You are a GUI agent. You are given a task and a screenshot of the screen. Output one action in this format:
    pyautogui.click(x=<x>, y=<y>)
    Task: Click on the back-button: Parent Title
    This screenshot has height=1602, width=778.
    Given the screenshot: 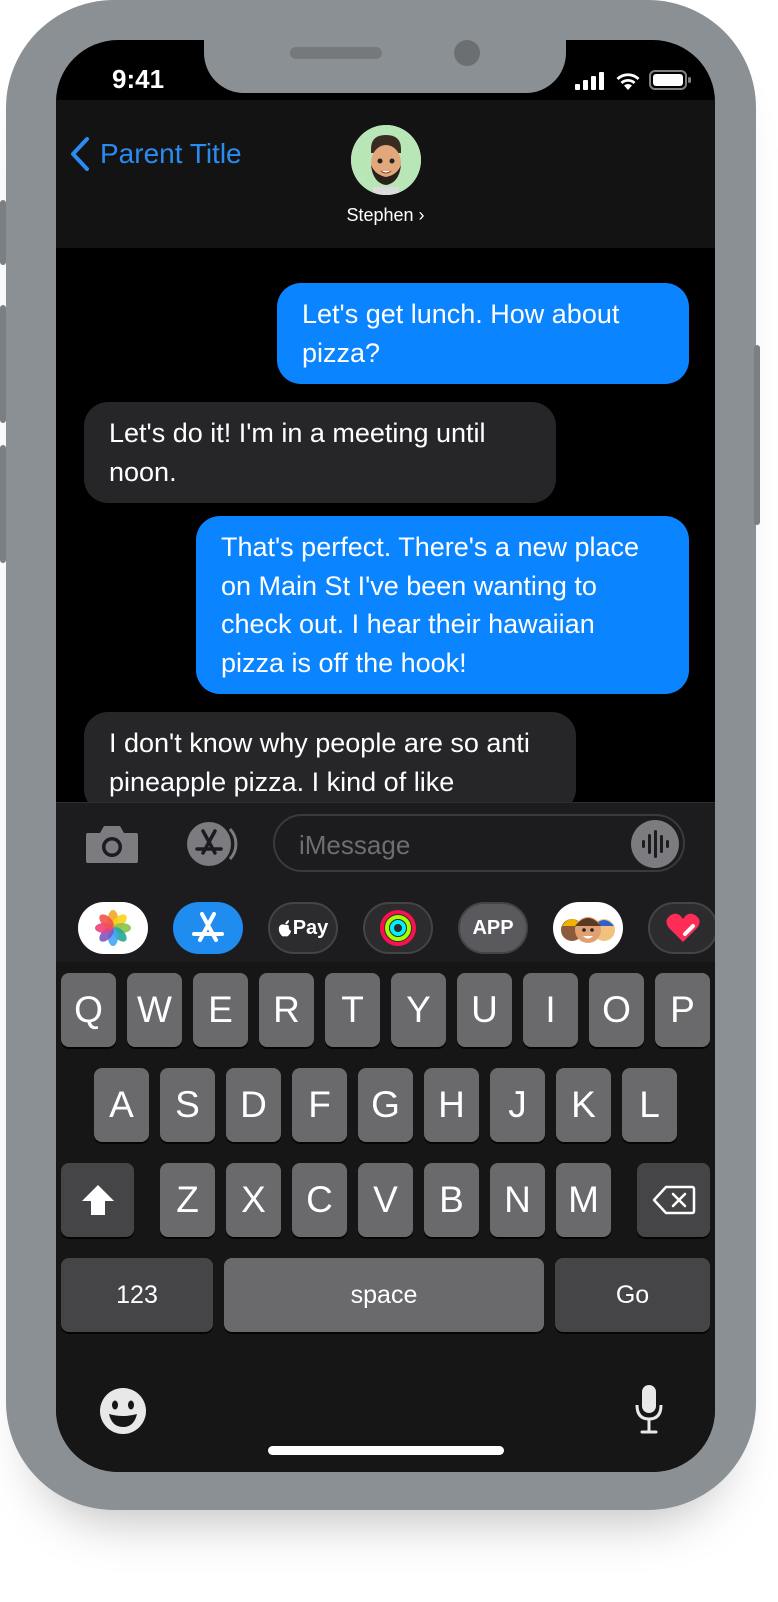 What is the action you would take?
    pyautogui.click(x=156, y=154)
    